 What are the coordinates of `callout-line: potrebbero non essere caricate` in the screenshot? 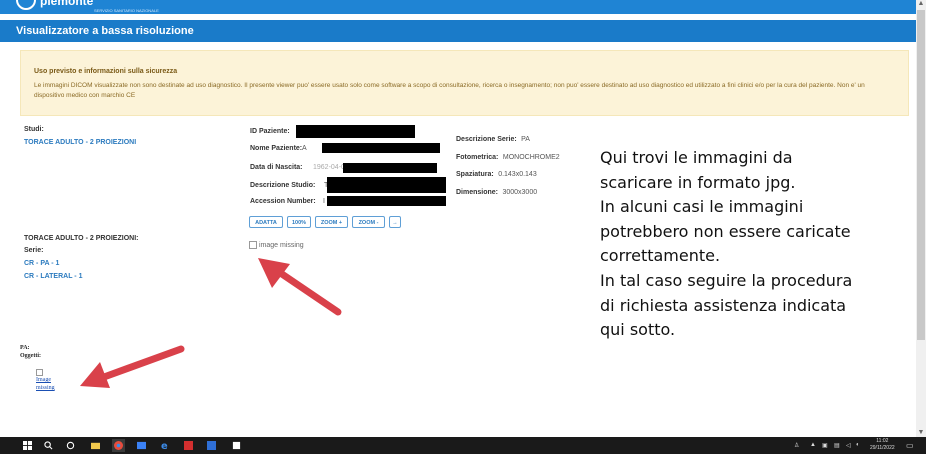 It's located at (725, 231).